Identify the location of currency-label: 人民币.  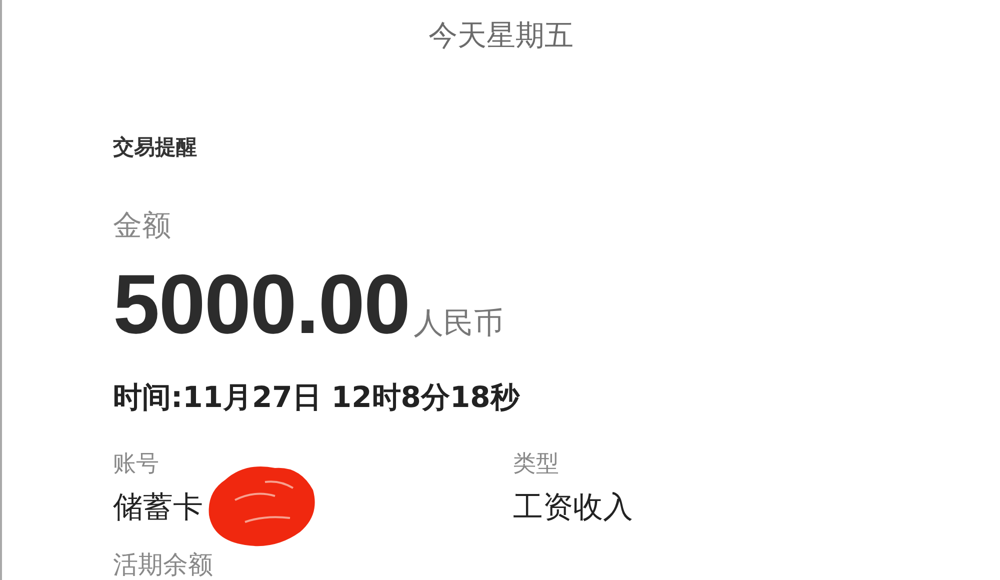
(459, 324).